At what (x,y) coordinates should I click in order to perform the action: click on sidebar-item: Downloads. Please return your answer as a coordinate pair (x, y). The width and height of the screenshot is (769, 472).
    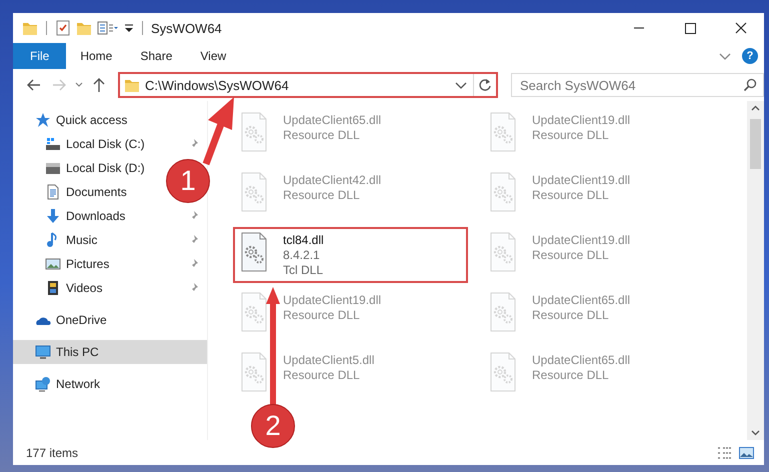
    Looking at the image, I should click on (110, 216).